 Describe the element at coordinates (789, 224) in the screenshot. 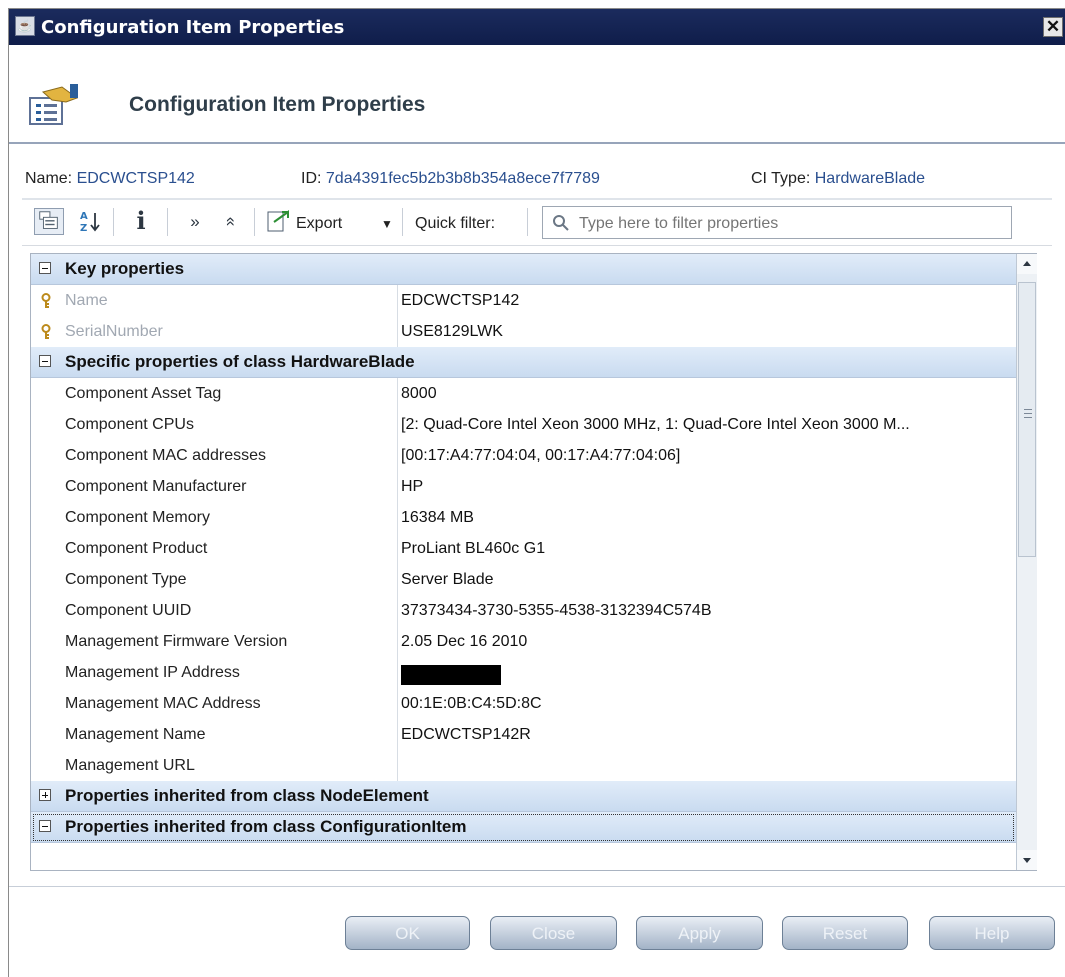

I see `quick-filter-input` at that location.